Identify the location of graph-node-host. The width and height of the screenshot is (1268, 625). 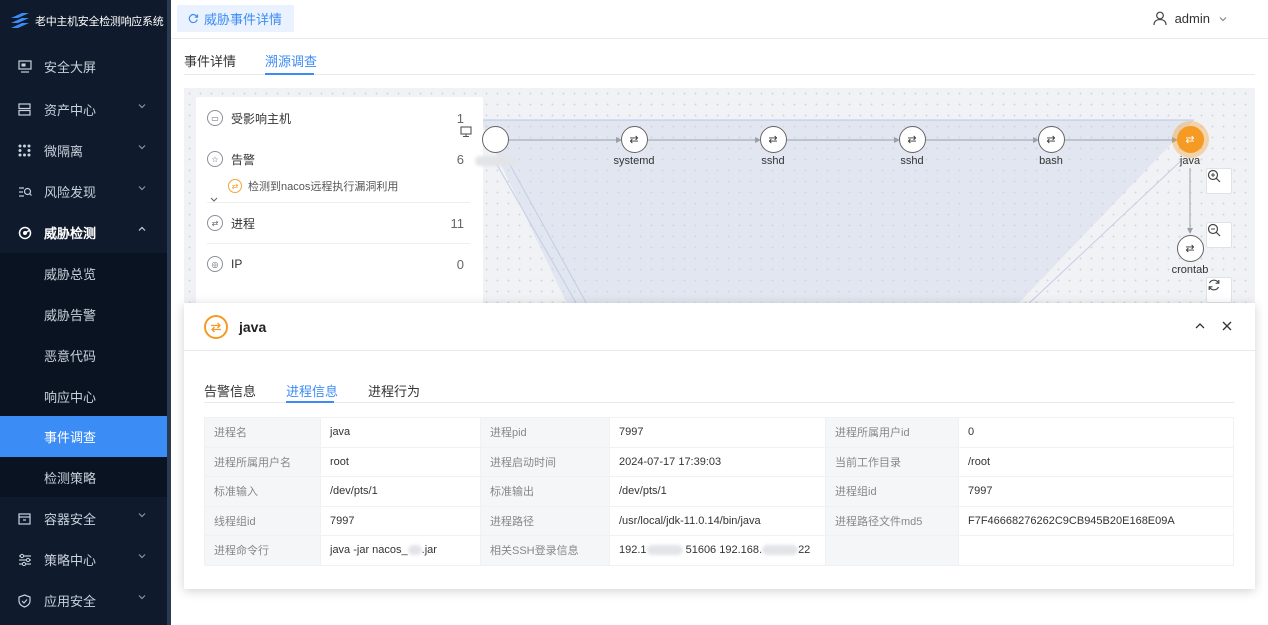
(495, 146).